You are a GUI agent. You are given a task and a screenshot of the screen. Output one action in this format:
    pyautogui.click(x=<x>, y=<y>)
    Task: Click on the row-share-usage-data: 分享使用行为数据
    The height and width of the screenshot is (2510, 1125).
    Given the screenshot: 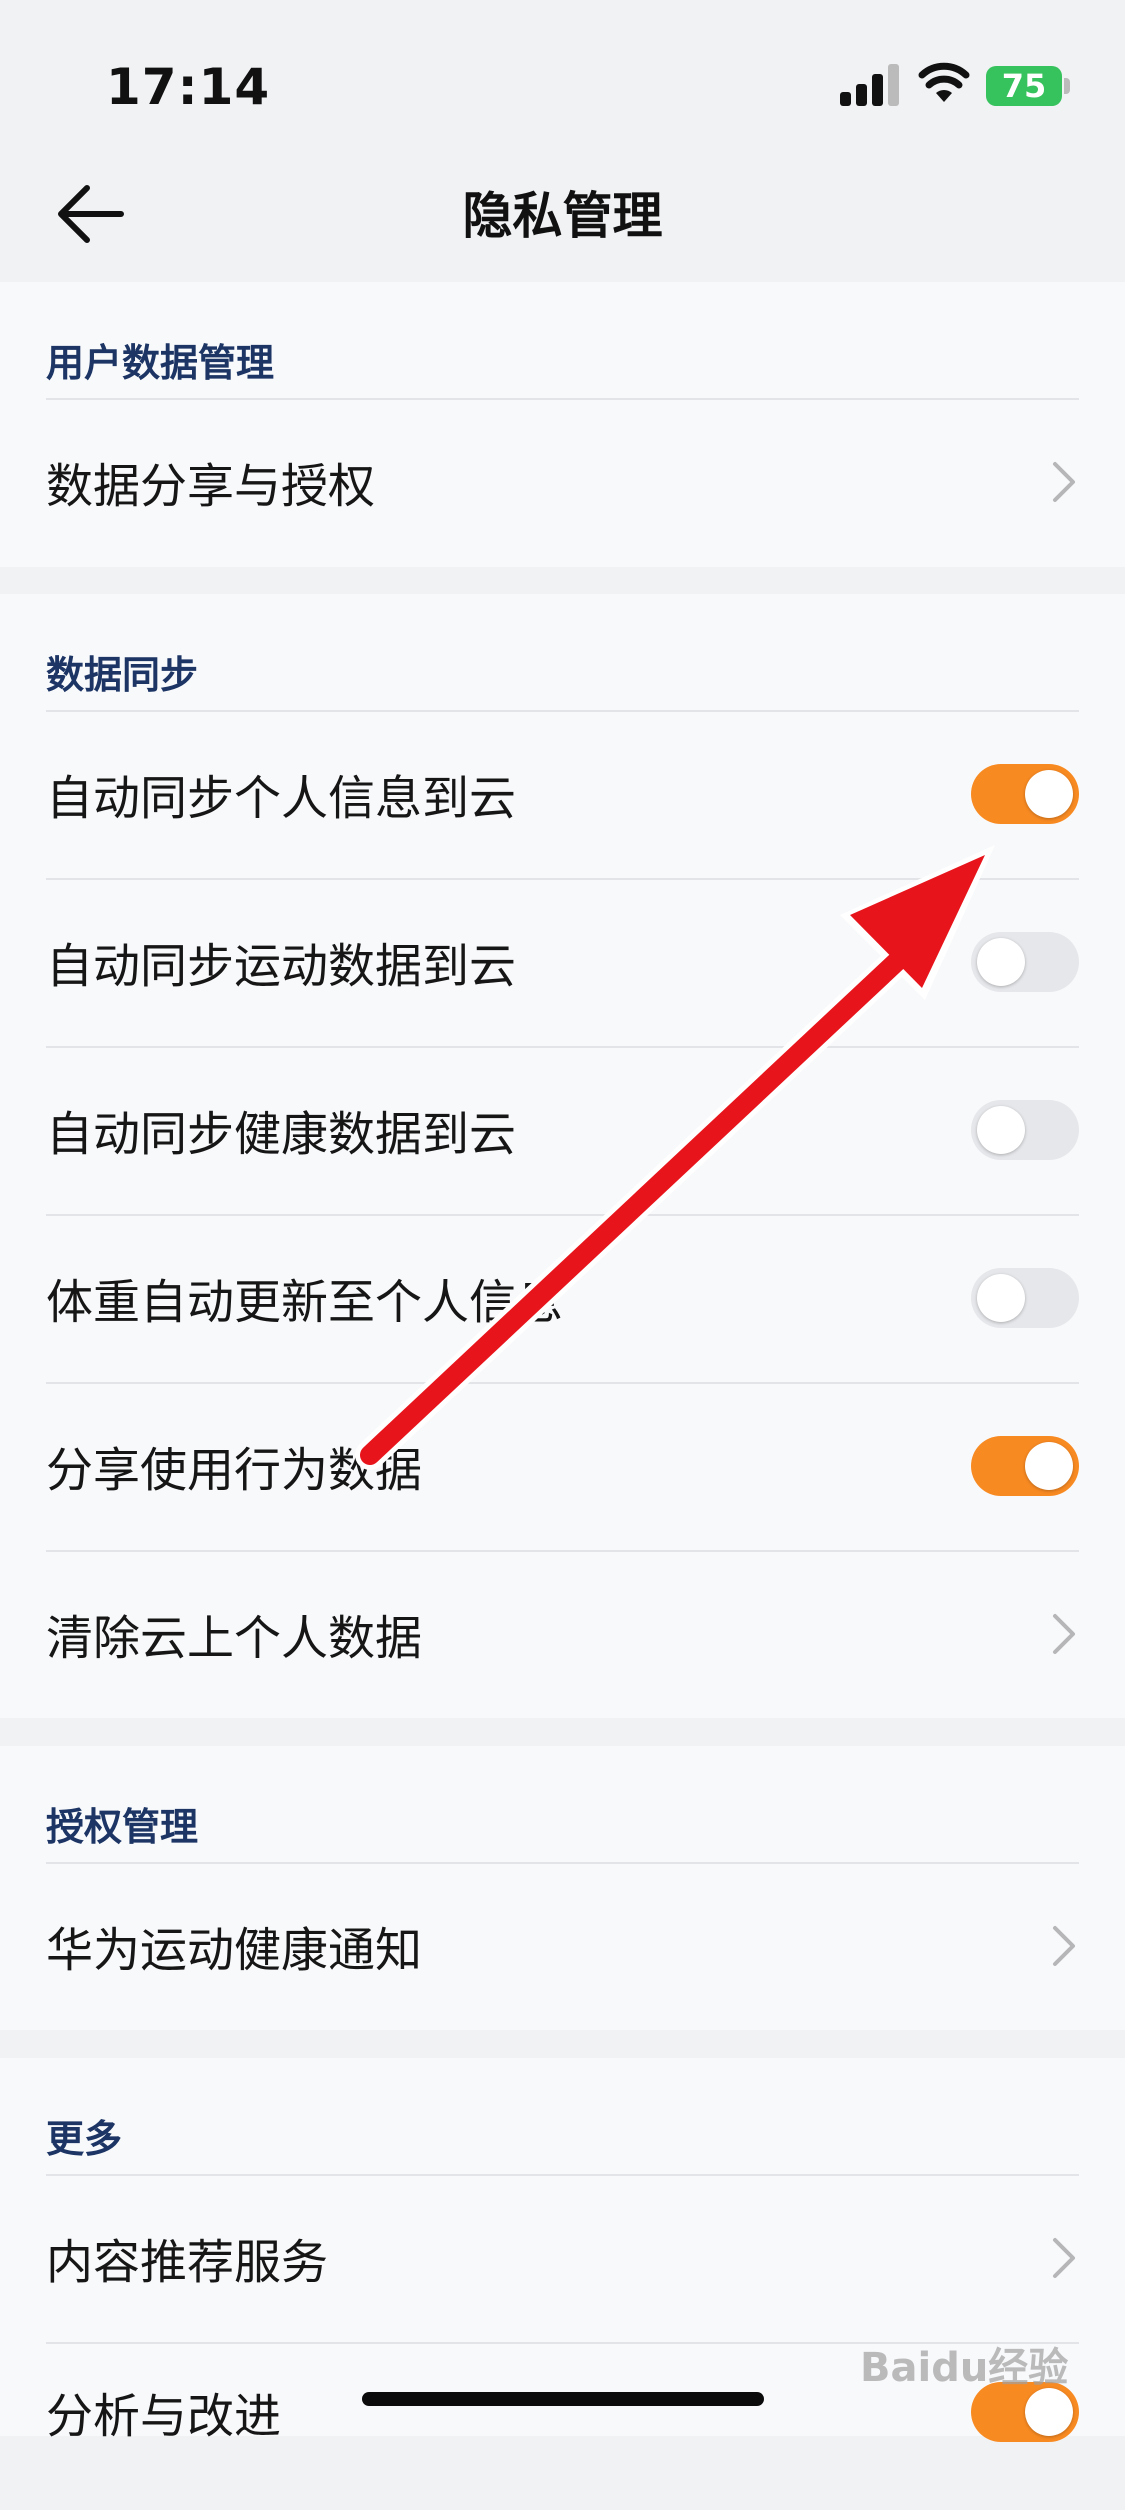 What is the action you would take?
    pyautogui.click(x=562, y=1466)
    